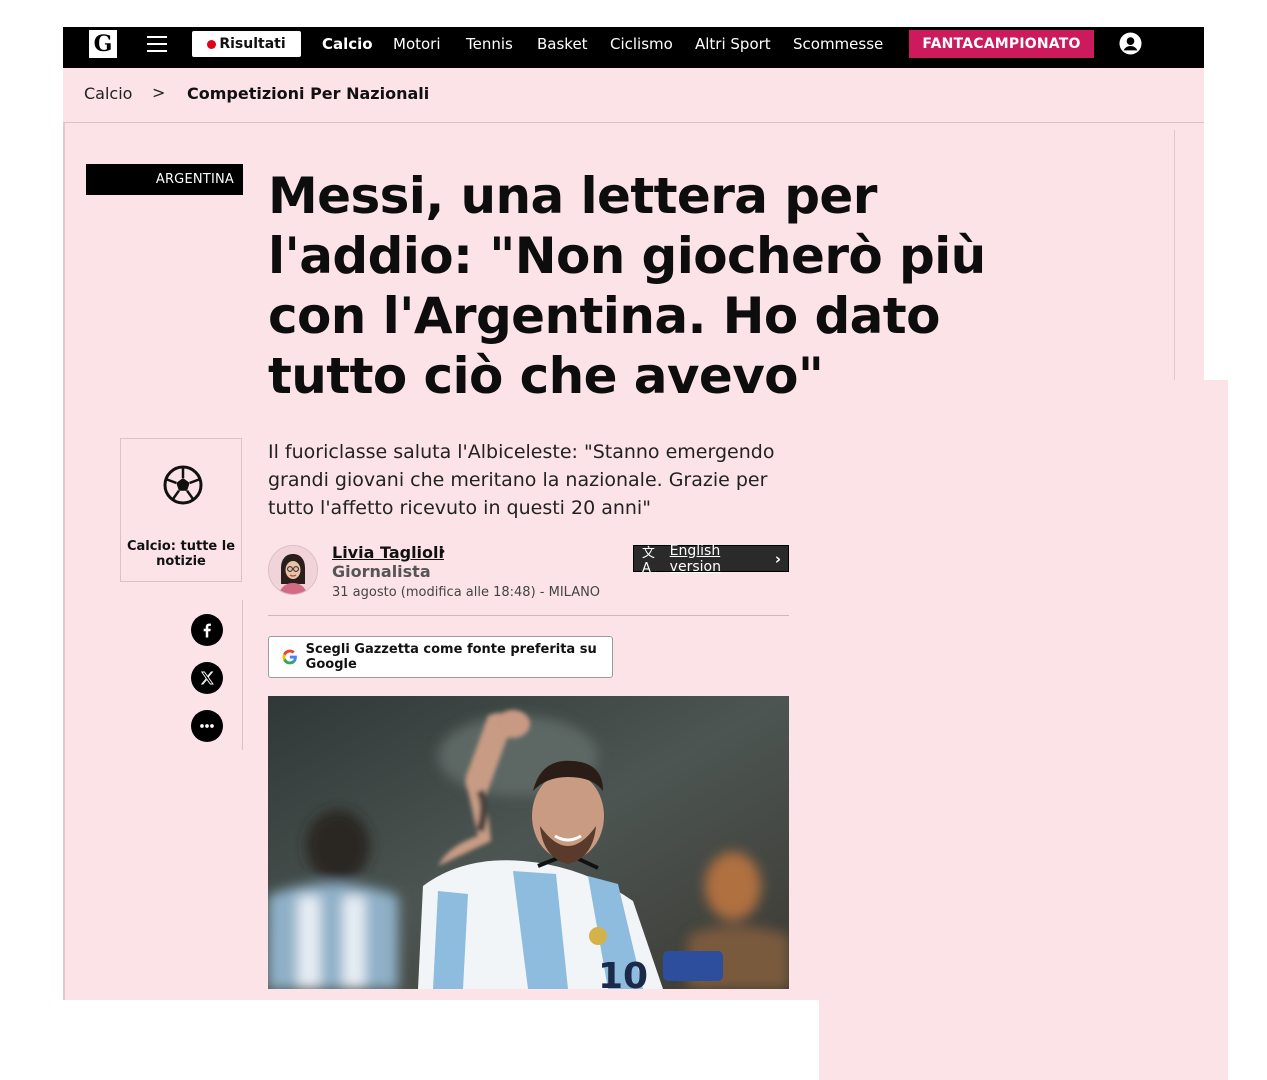  Describe the element at coordinates (108, 93) in the screenshot. I see `breadcrumb-item-calcio: Calcio` at that location.